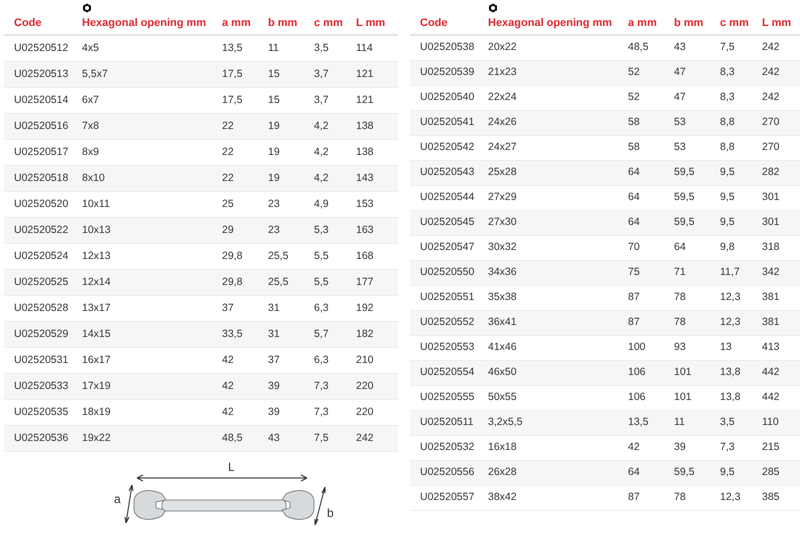 The height and width of the screenshot is (536, 800). I want to click on table-cell-text: U02520547, so click(447, 248).